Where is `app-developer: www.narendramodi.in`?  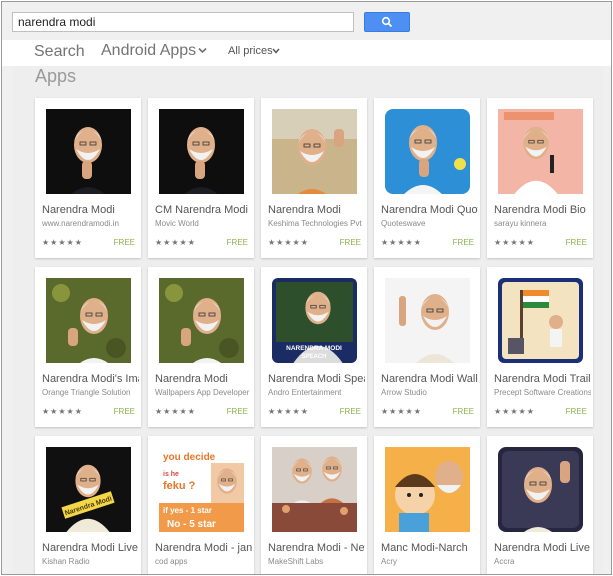 app-developer: www.narendramodi.in is located at coordinates (90, 223).